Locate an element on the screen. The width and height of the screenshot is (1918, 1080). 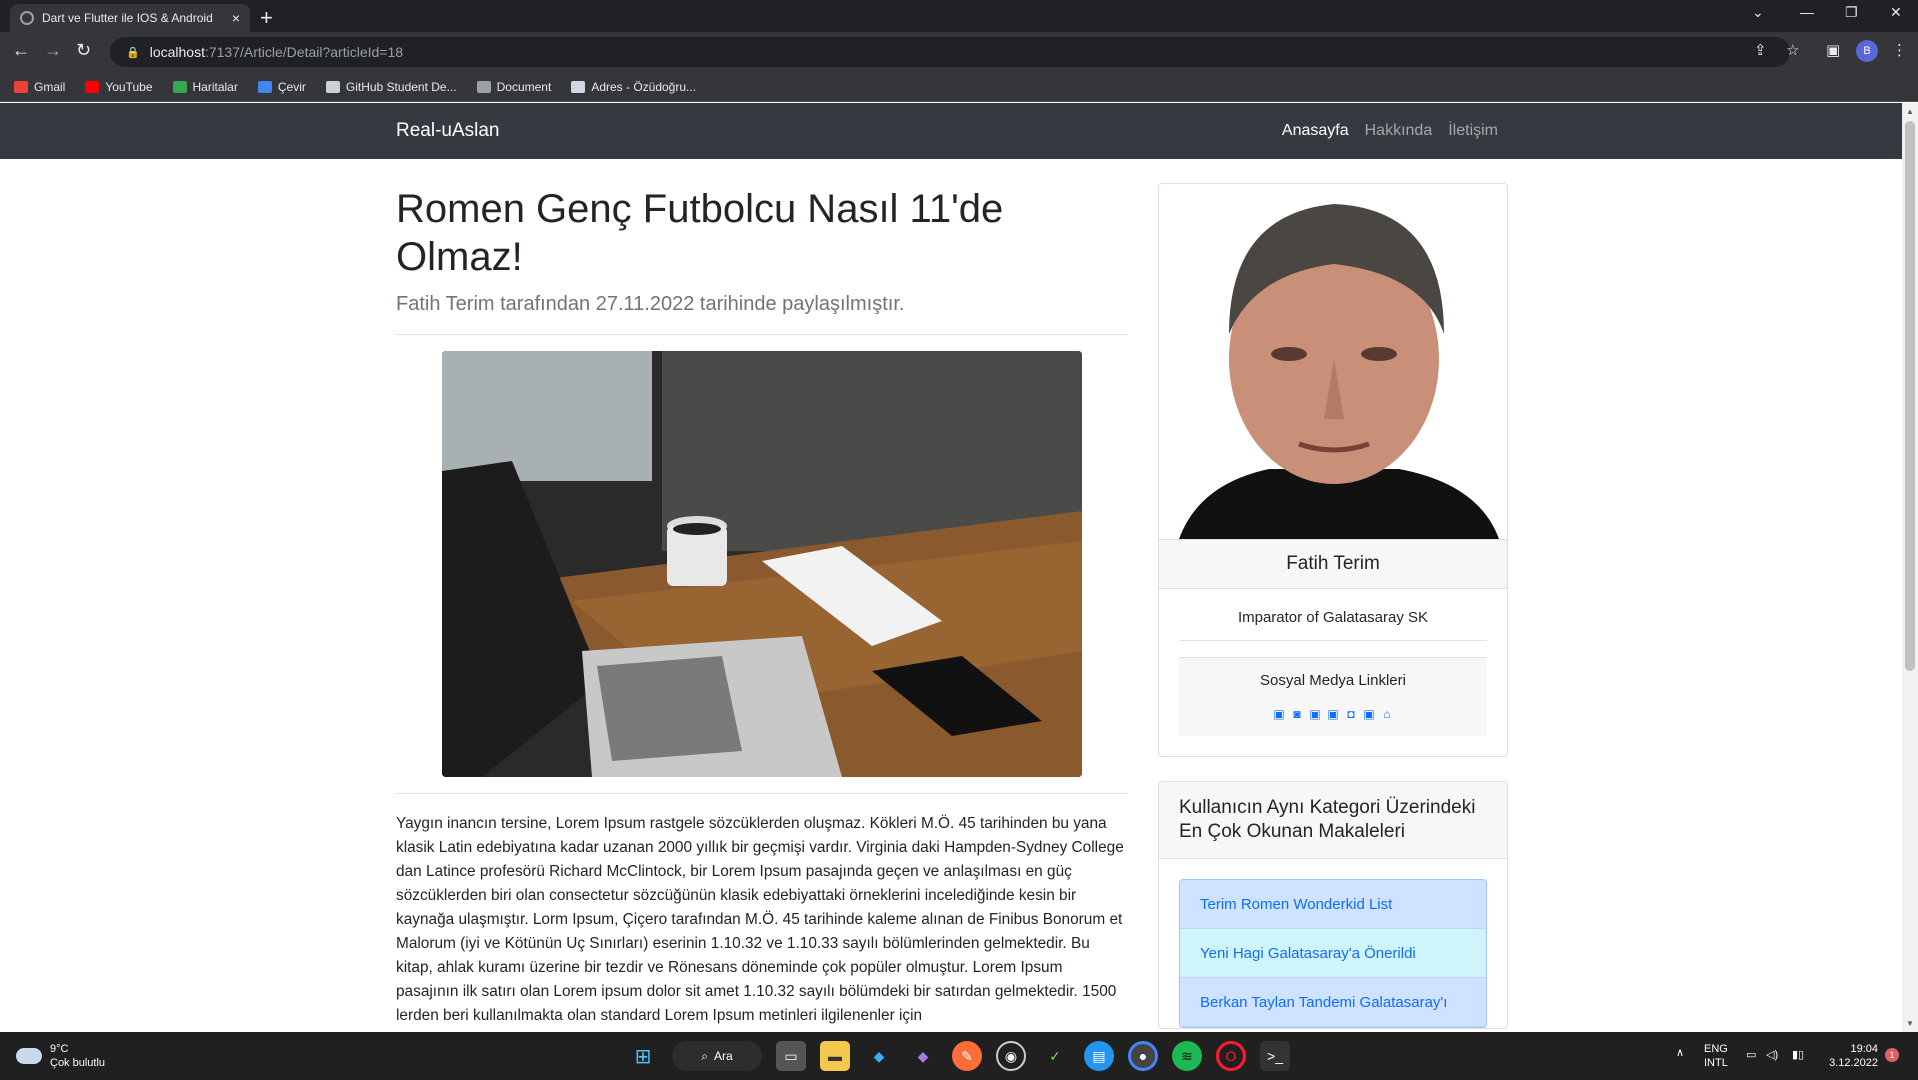
opera-icon: O is located at coordinates (1231, 1056).